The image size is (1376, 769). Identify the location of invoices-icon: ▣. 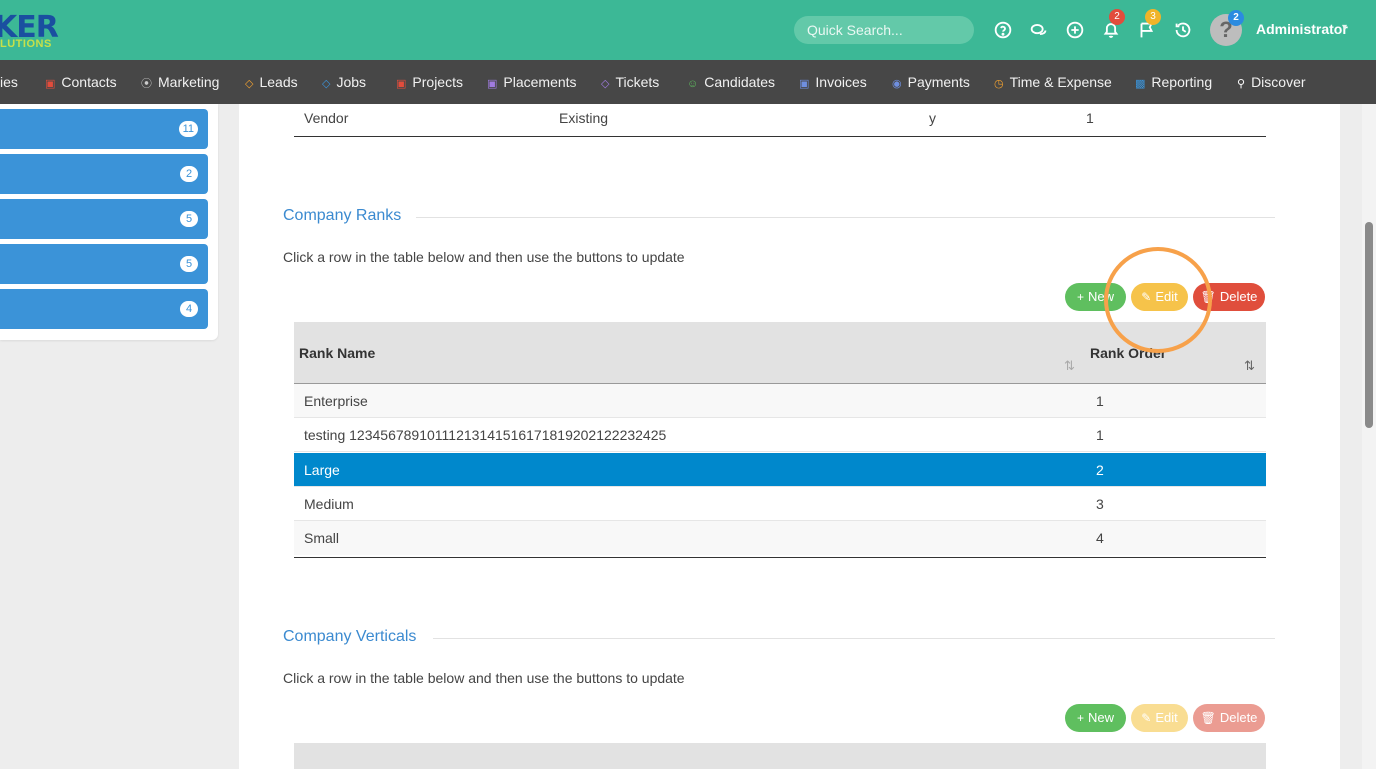
(804, 84).